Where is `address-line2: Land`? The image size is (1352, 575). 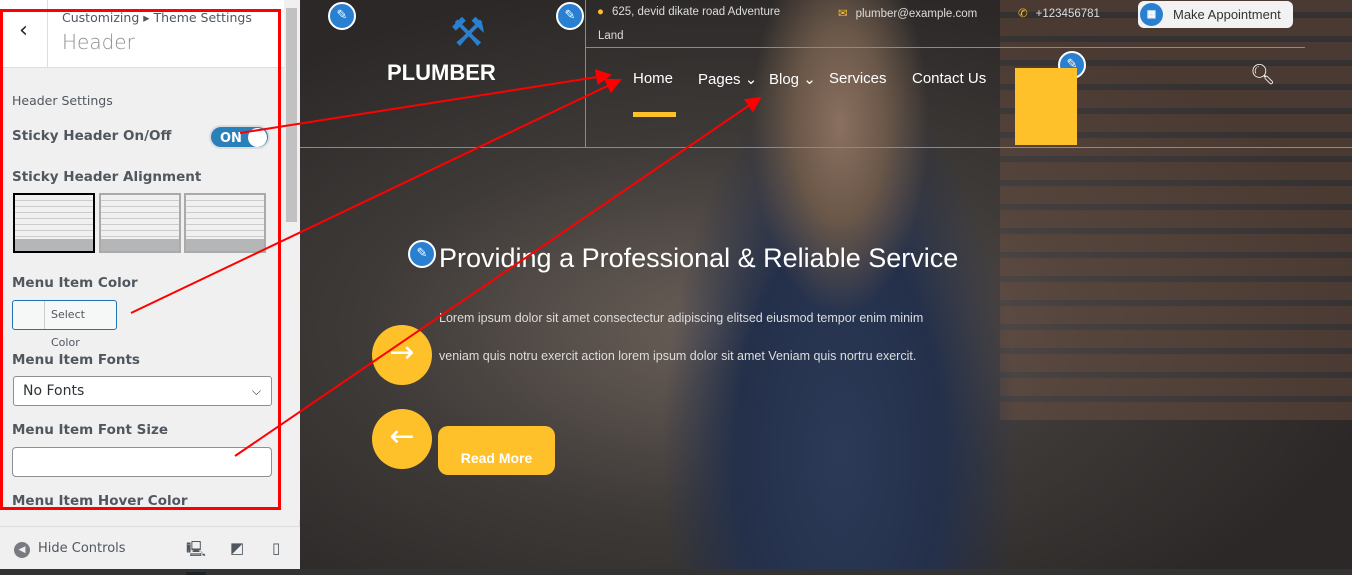 address-line2: Land is located at coordinates (611, 36).